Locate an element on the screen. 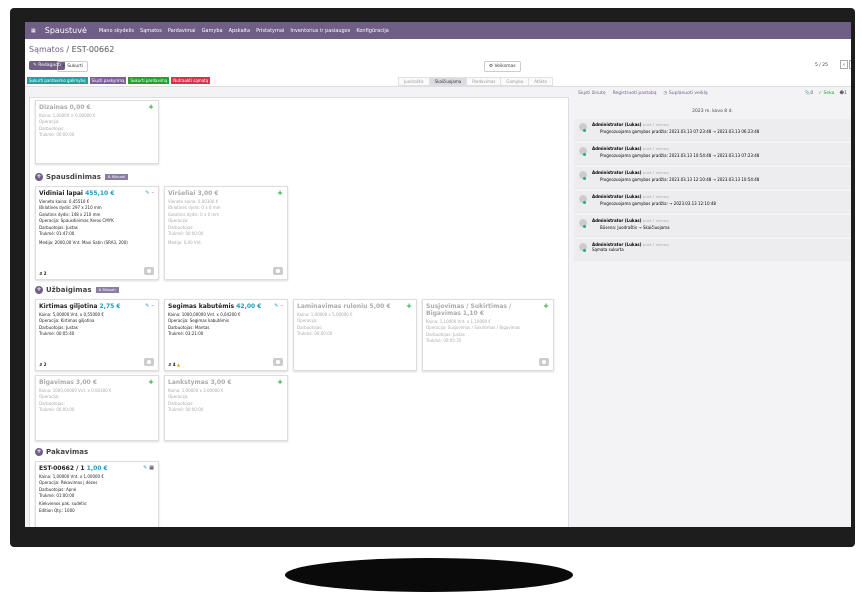 Image resolution: width=862 pixels, height=596 pixels. apps-grid-icon: ▦ is located at coordinates (33, 31).